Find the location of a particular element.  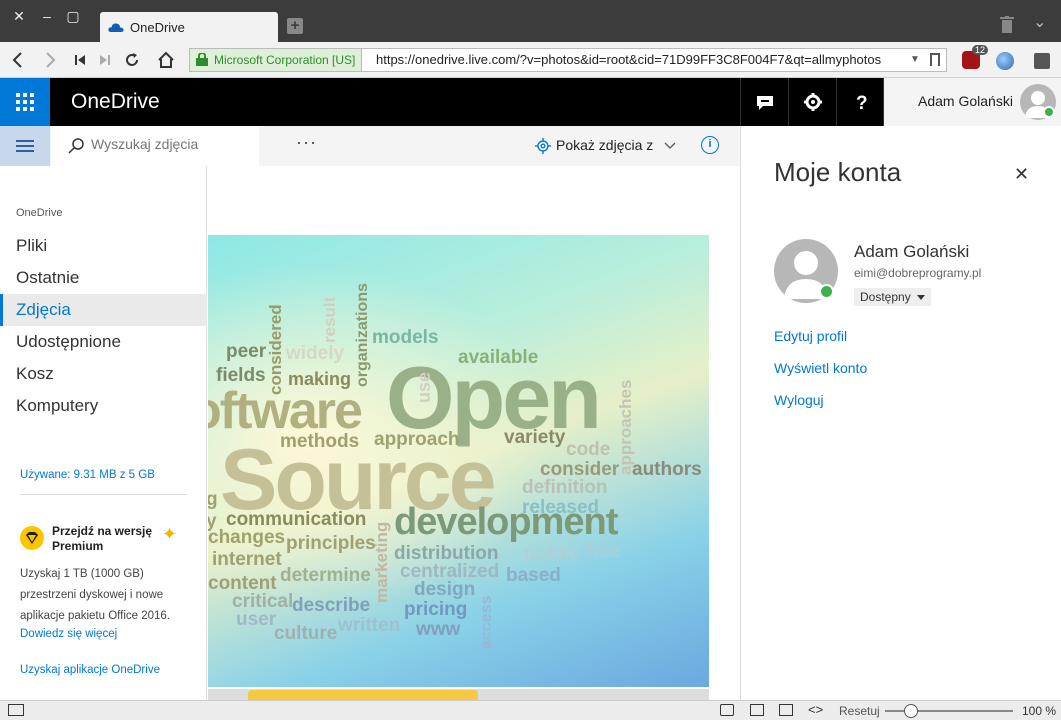

rewind-icon is located at coordinates (80, 60).